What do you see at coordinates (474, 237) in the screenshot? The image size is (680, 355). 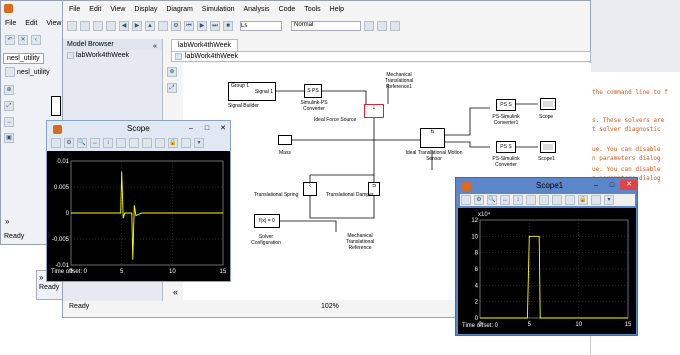 I see `y-tick-label: 10` at bounding box center [474, 237].